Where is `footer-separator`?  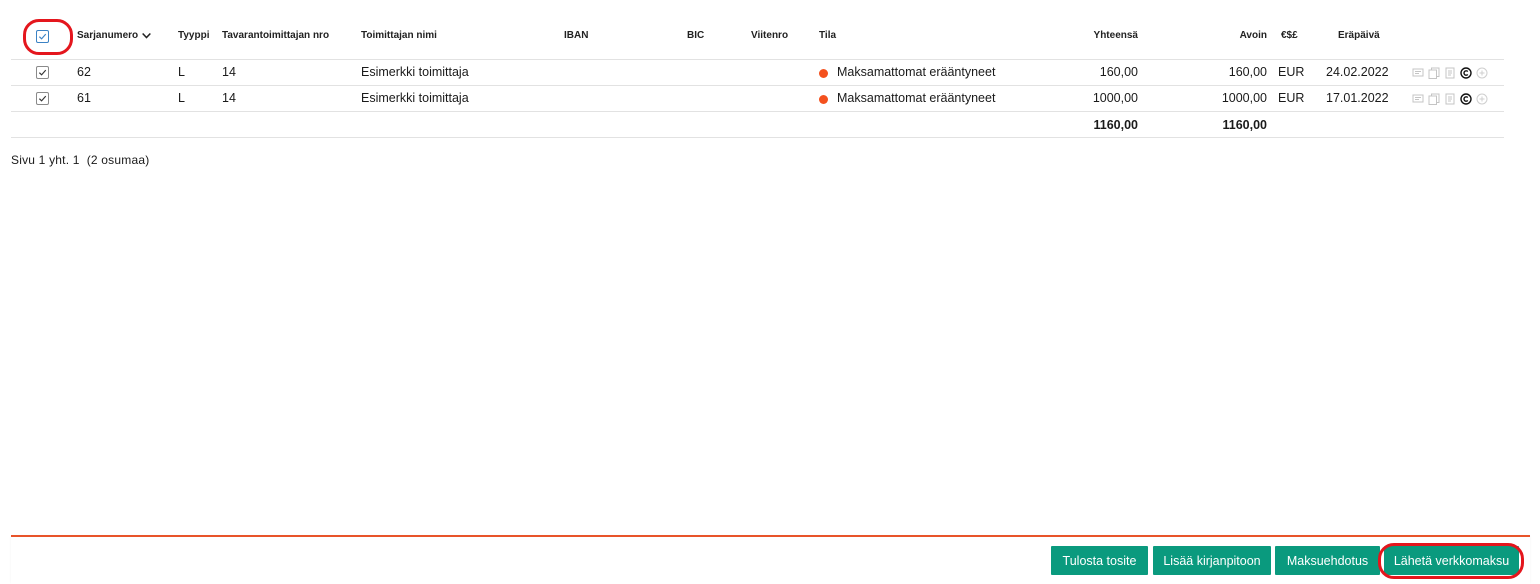
footer-separator is located at coordinates (770, 536).